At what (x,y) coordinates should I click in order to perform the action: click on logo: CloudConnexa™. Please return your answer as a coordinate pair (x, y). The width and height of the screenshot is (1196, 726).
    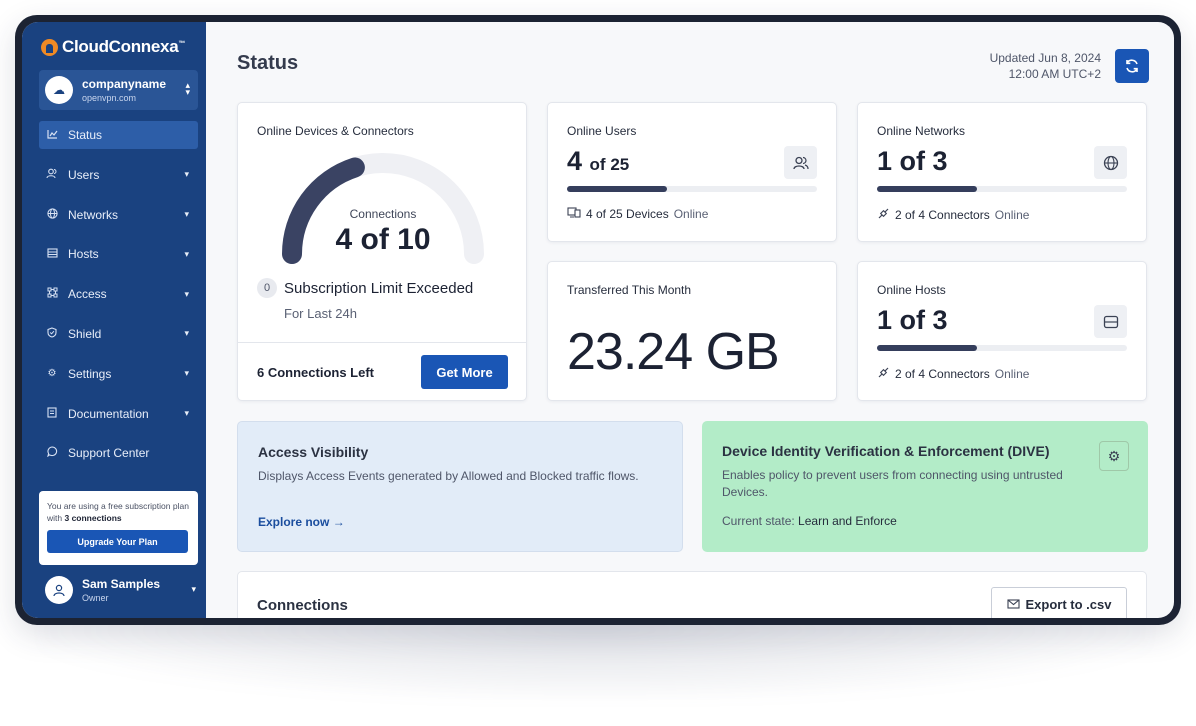
    Looking at the image, I should click on (113, 47).